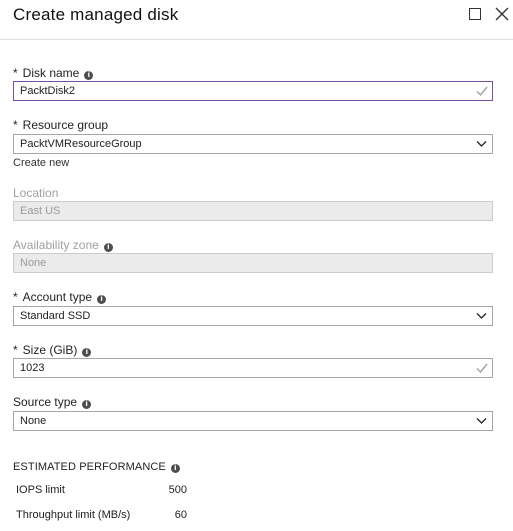  Describe the element at coordinates (55, 316) in the screenshot. I see `account-type-value: Standard SSD` at that location.